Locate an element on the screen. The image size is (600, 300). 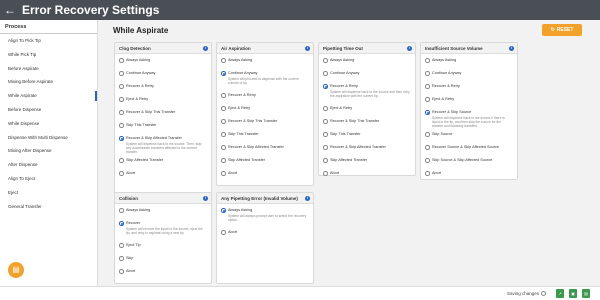
arrow-left-icon: ← is located at coordinates (10, 10).